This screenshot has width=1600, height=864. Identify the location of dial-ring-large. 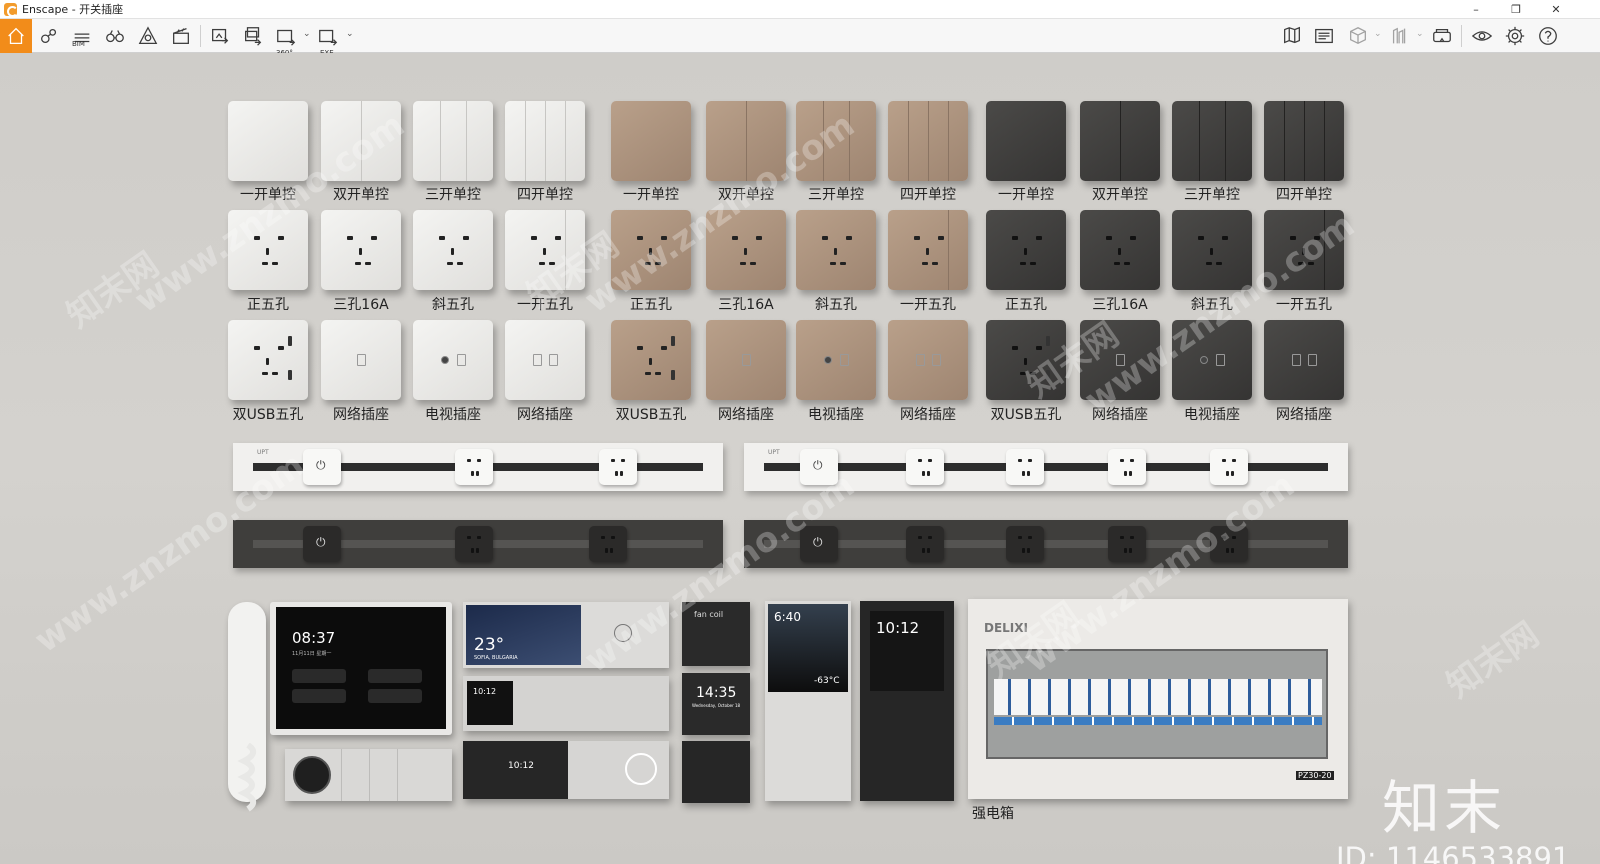
(641, 769).